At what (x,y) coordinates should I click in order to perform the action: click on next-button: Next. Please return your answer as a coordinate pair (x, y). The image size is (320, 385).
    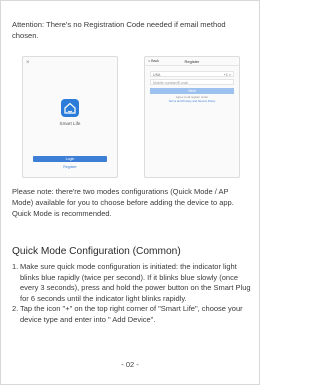
    Looking at the image, I should click on (192, 91).